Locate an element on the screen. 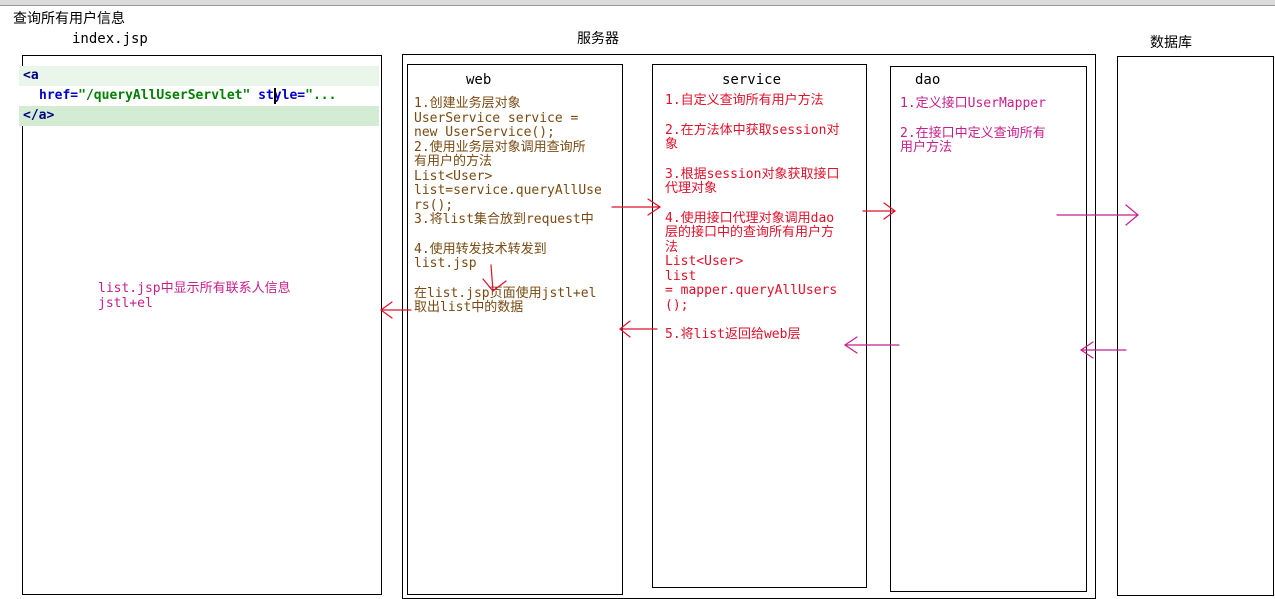 This screenshot has height=599, width=1275. arrow-database-to-dao is located at coordinates (1103, 350).